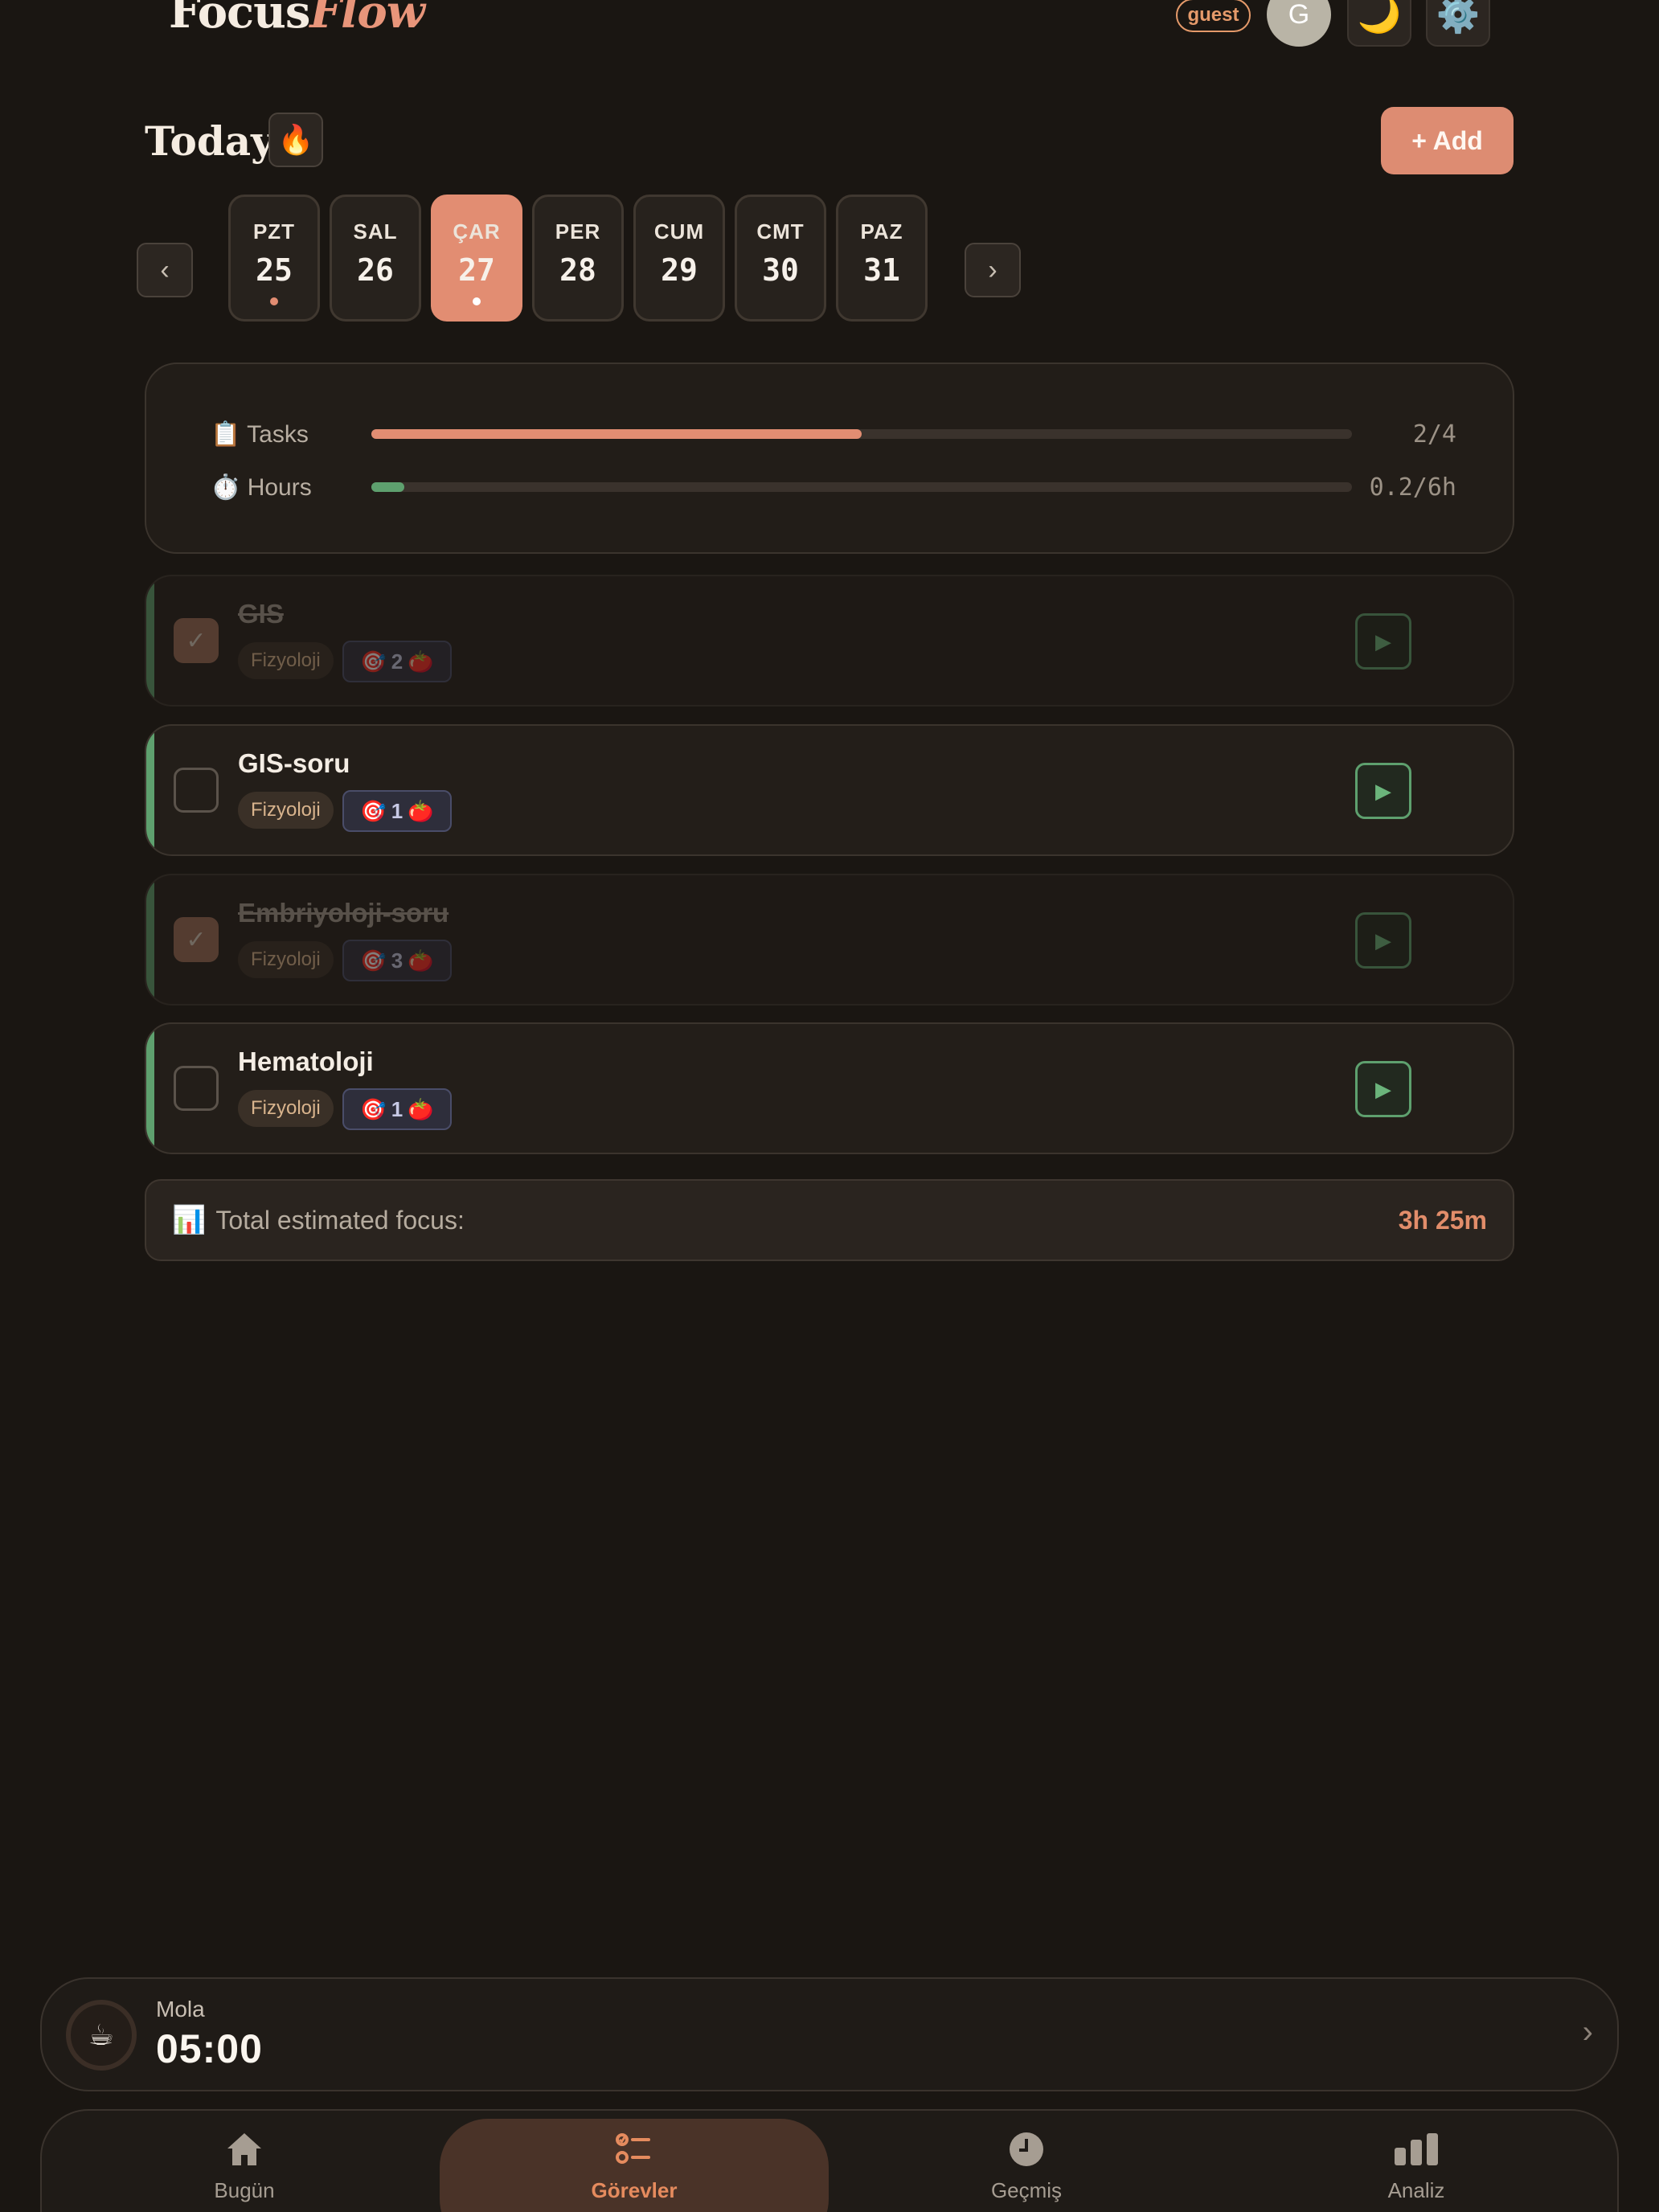 The image size is (1659, 2212). I want to click on hours-progress-label: ⏱️ Hours, so click(261, 487).